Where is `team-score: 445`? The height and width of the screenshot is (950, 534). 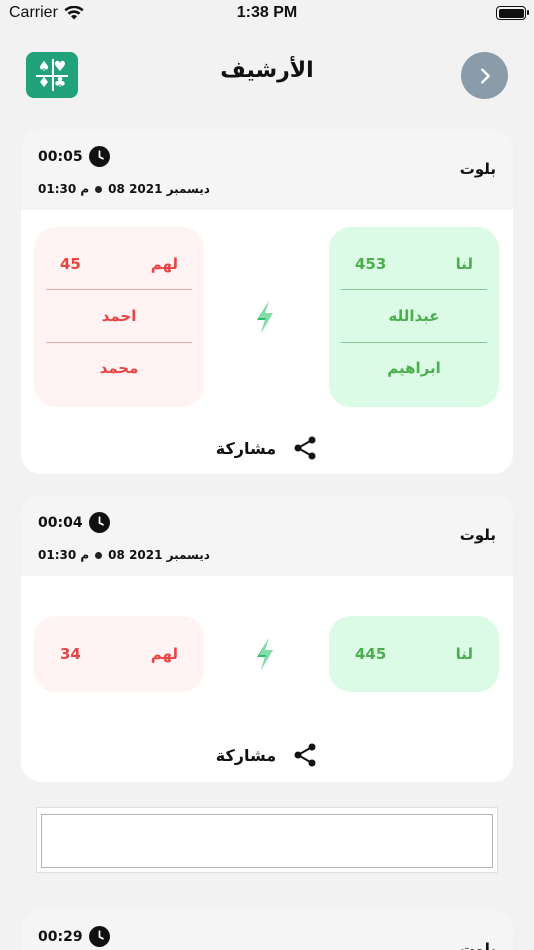
team-score: 445 is located at coordinates (371, 654).